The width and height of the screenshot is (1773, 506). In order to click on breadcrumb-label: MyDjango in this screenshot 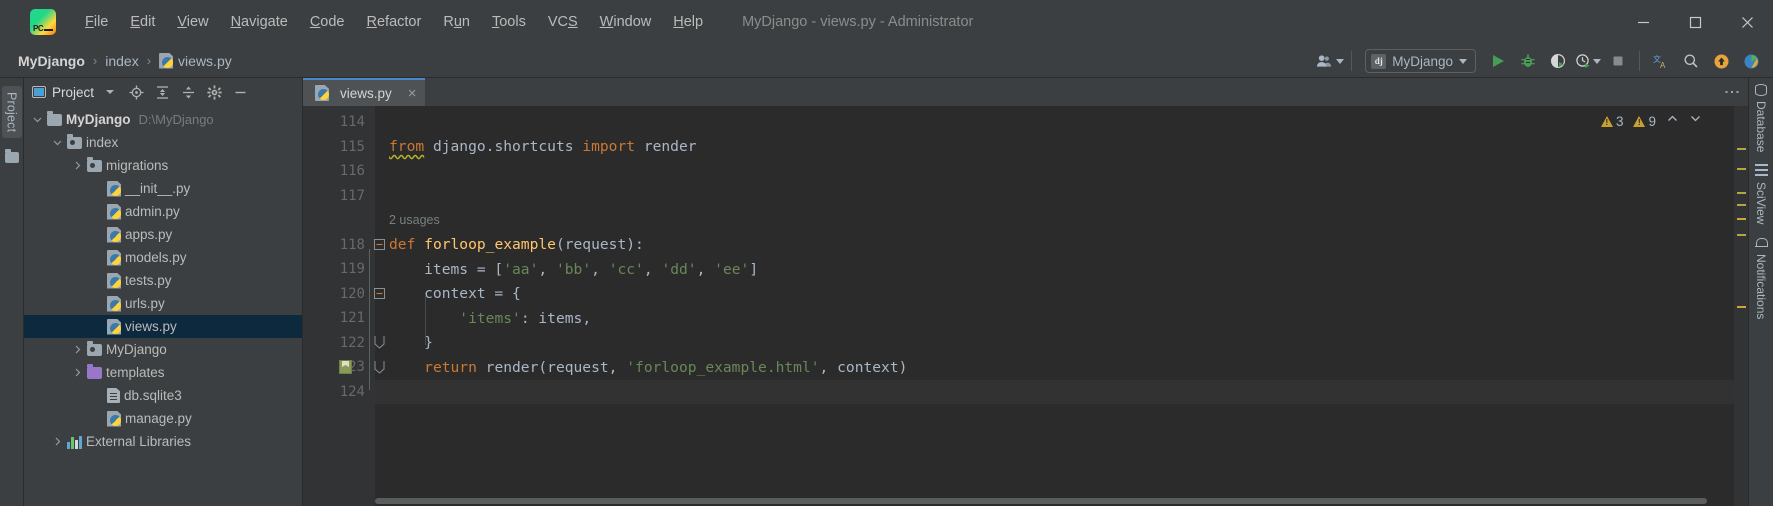, I will do `click(51, 60)`.